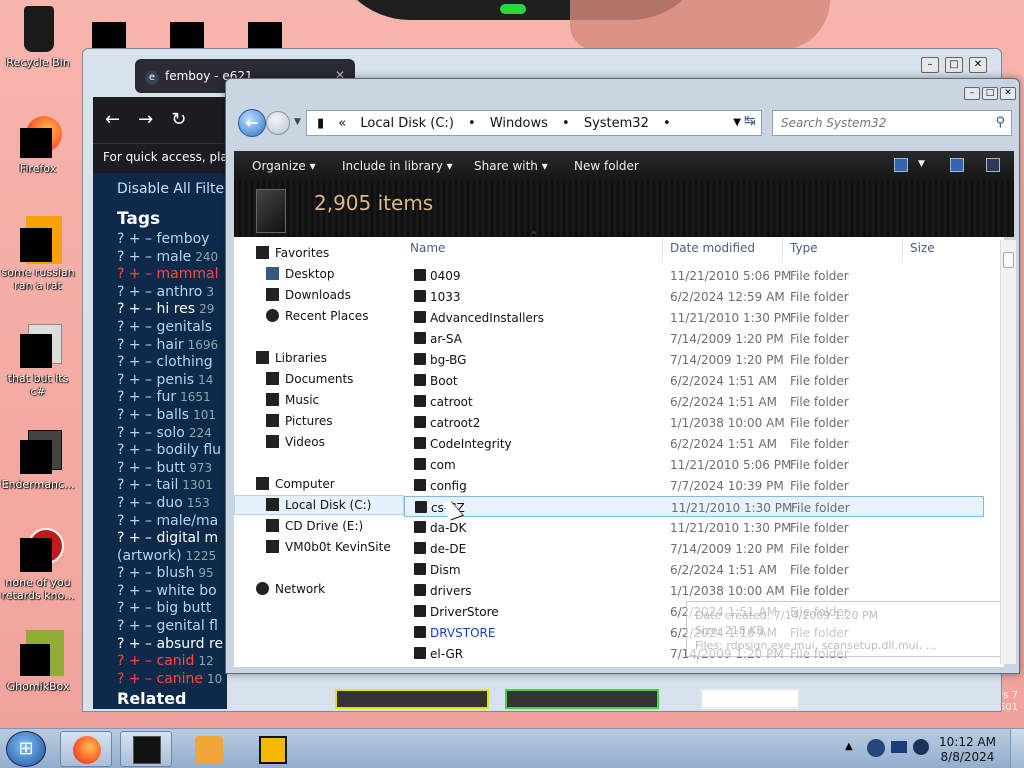 The image size is (1024, 768). What do you see at coordinates (319, 316) in the screenshot?
I see `nav-recent-places: Recent Places` at bounding box center [319, 316].